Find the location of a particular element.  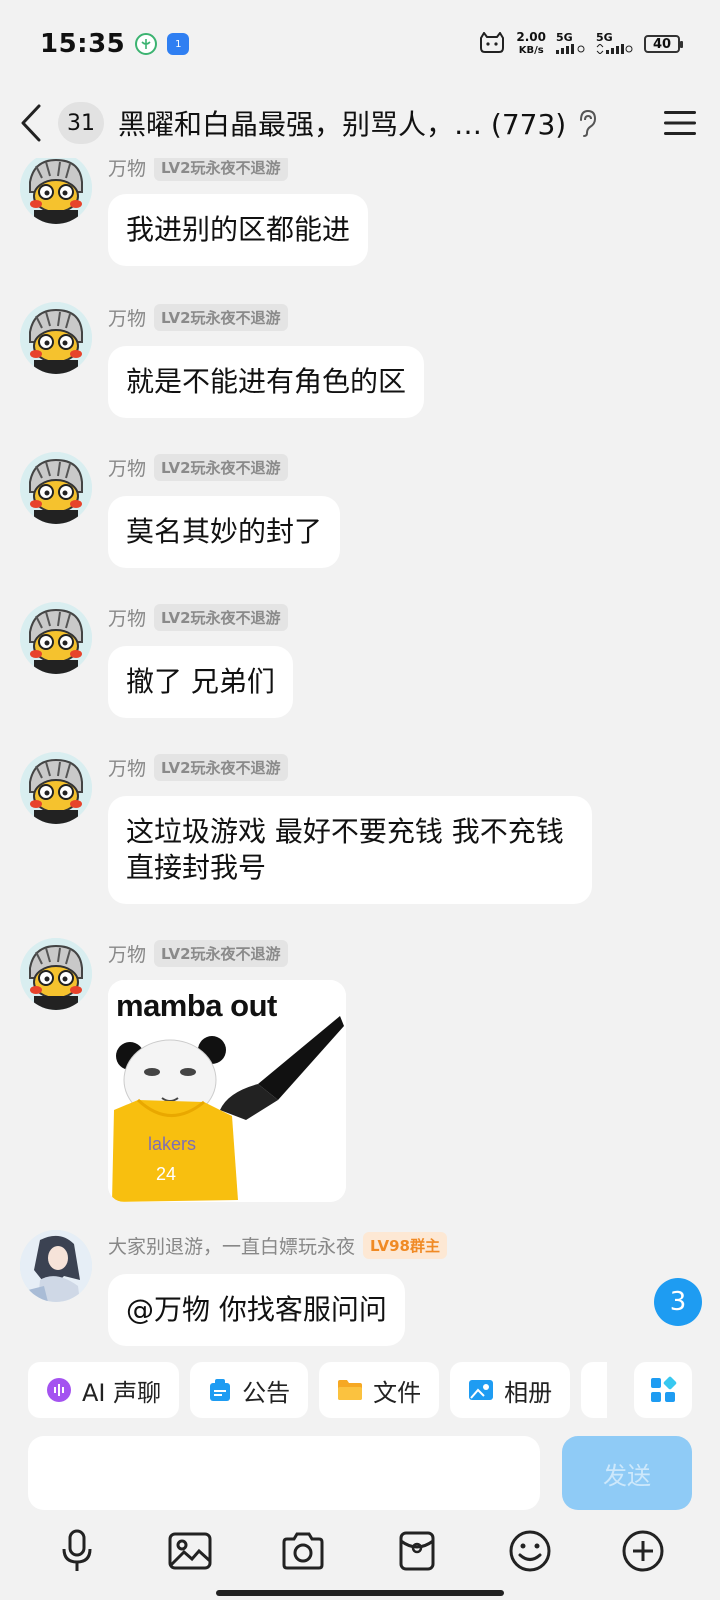

network-speed-unit: KB/s is located at coordinates (531, 50).